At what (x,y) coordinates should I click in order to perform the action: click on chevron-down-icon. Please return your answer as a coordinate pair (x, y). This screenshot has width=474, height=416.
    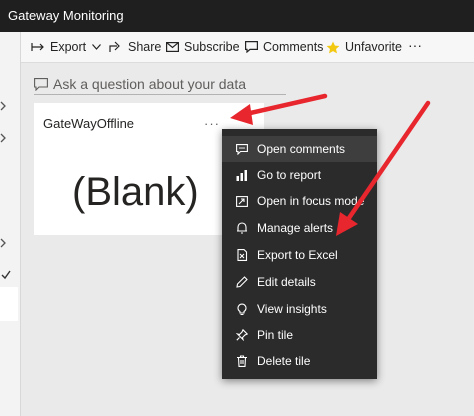
    Looking at the image, I should click on (97, 47).